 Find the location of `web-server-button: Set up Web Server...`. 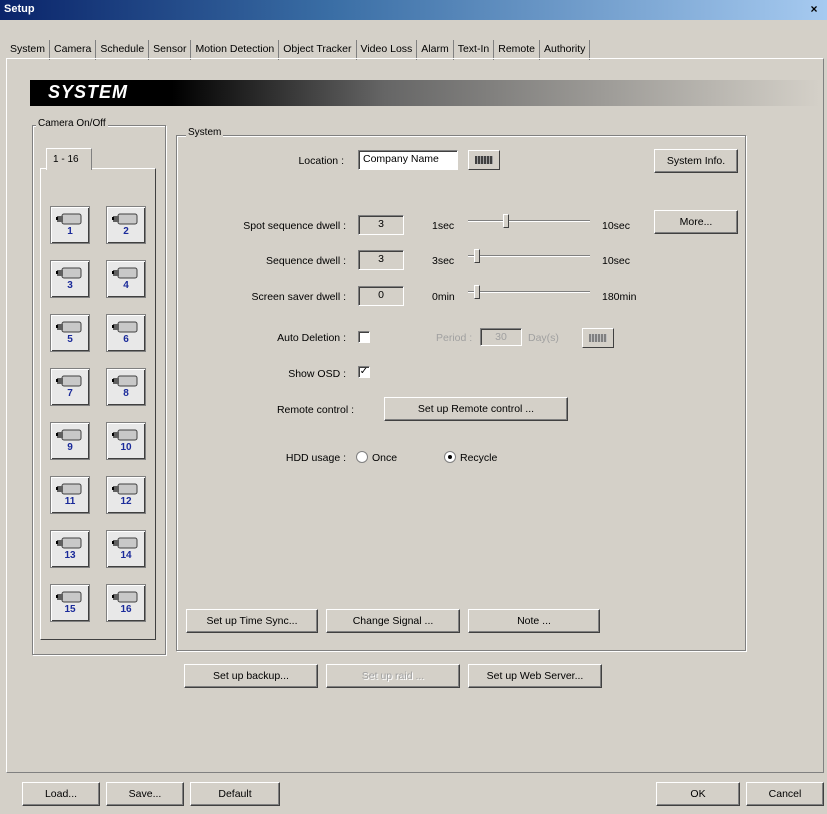

web-server-button: Set up Web Server... is located at coordinates (535, 676).